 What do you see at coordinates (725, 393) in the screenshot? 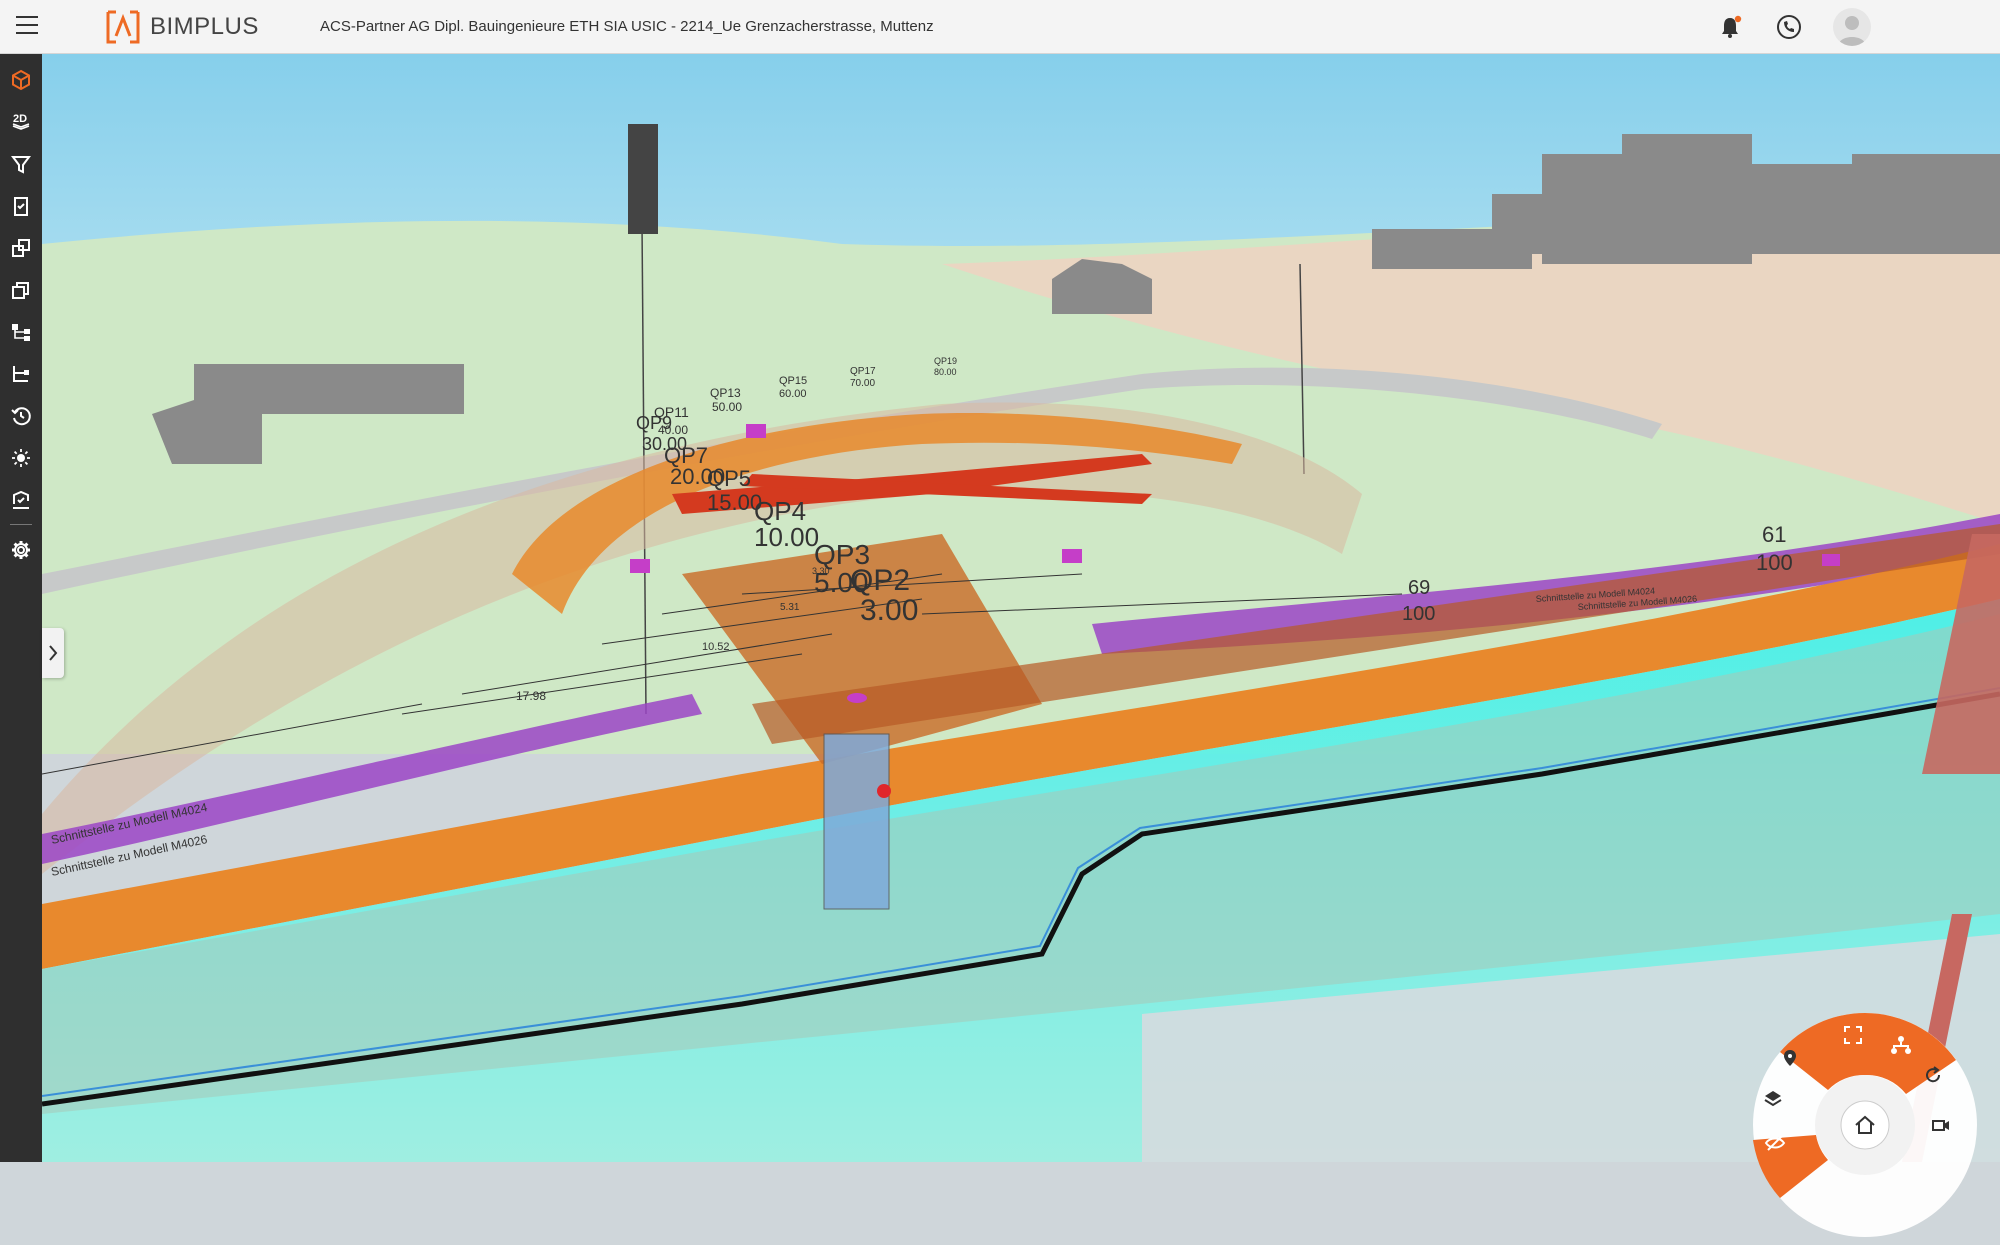
I see `qp13-label: QP13` at bounding box center [725, 393].